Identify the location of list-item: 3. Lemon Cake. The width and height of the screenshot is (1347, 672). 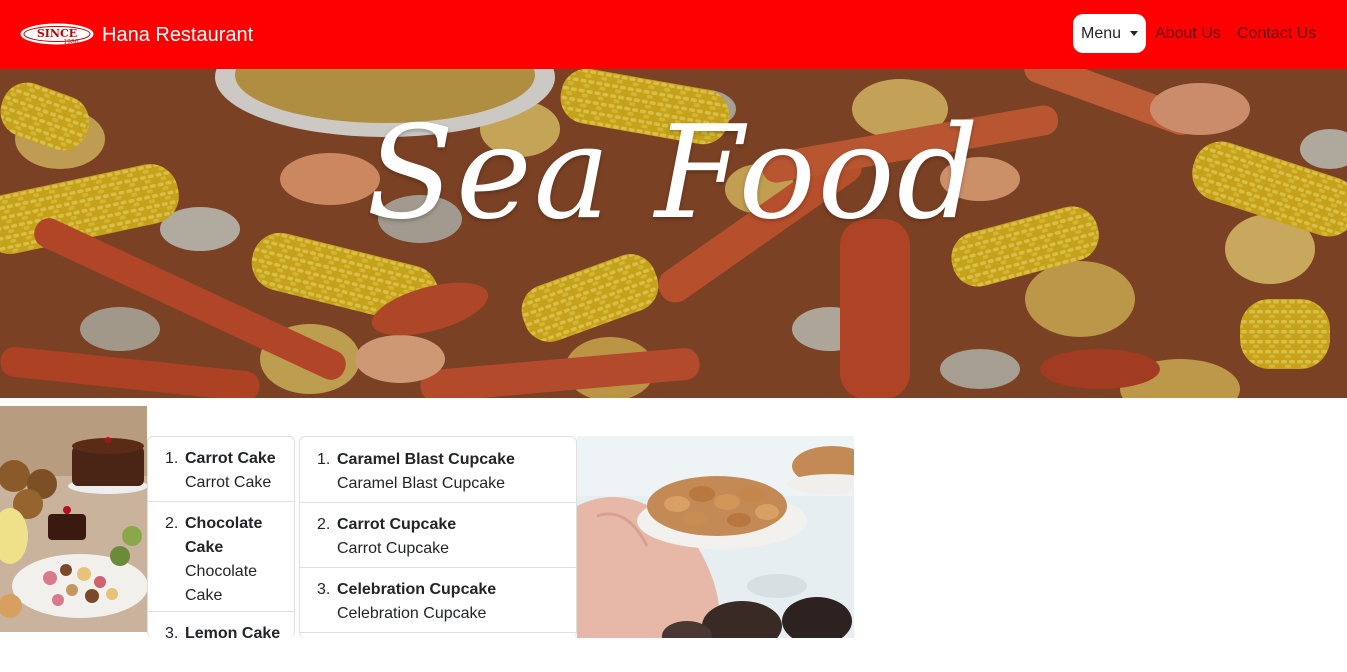
(221, 642).